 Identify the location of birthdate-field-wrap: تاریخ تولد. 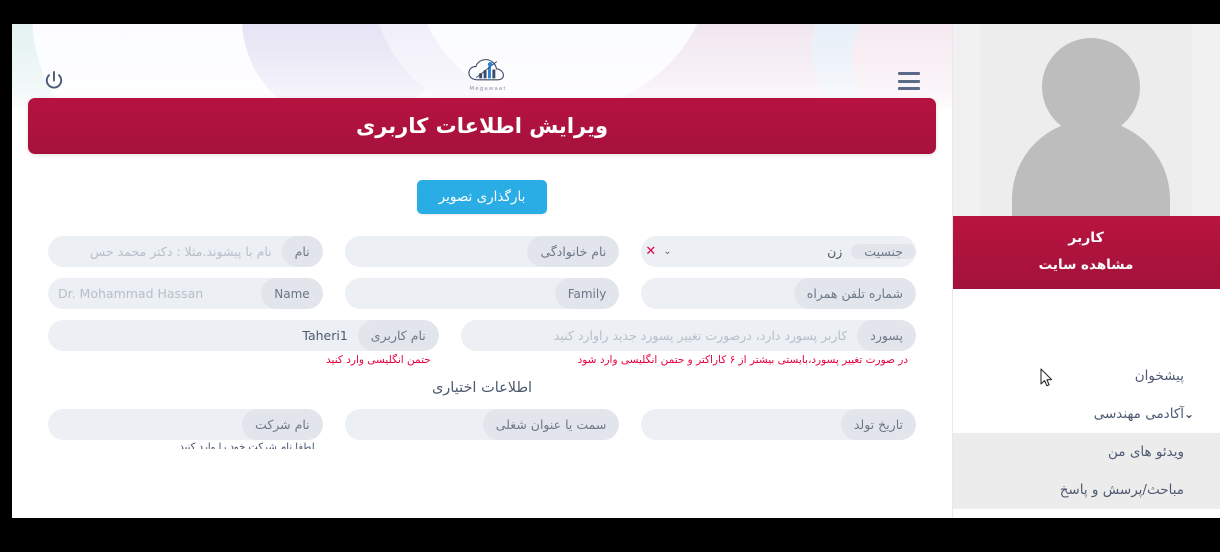
(778, 429).